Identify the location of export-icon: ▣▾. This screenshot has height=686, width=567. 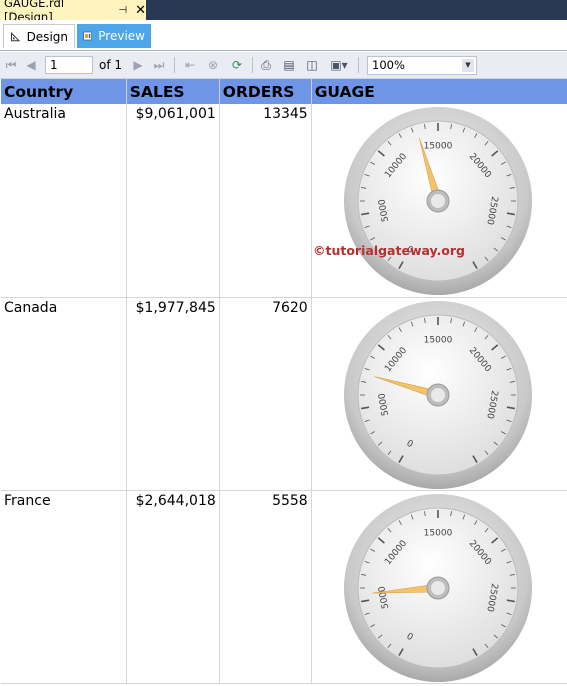
(339, 65).